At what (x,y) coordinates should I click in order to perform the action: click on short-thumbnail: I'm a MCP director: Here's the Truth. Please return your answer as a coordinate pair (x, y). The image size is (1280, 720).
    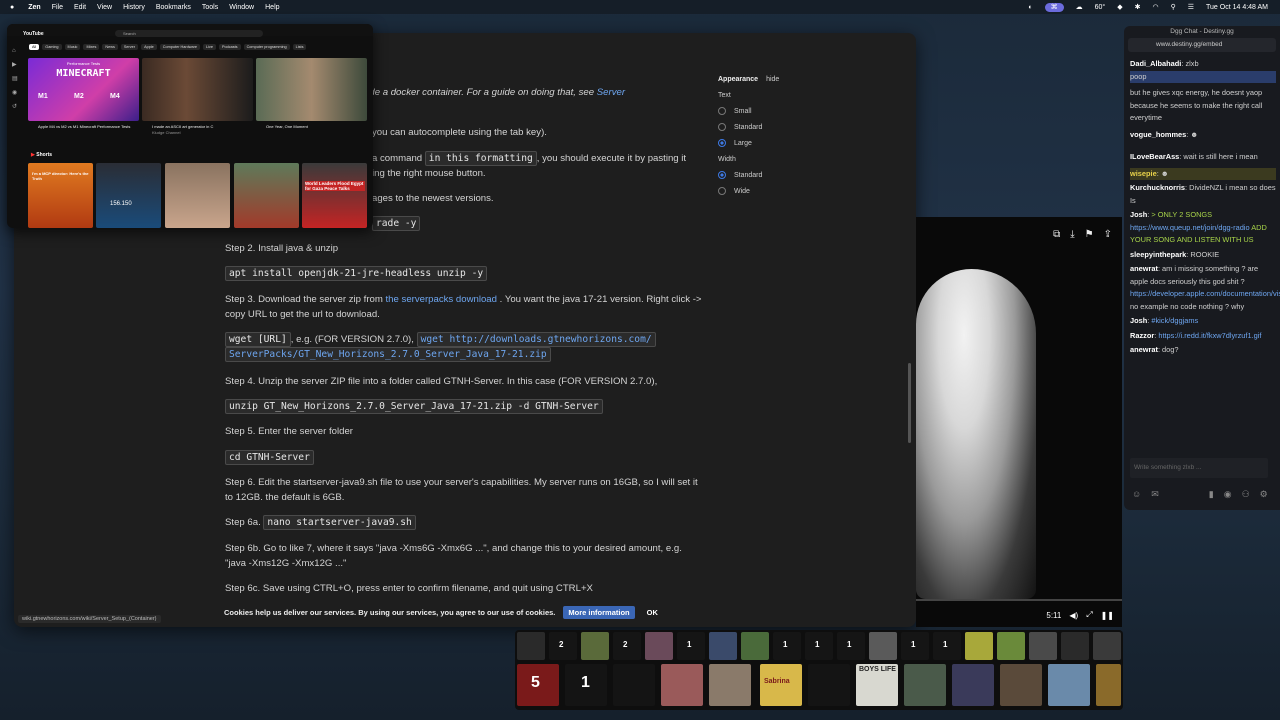
    Looking at the image, I should click on (60, 195).